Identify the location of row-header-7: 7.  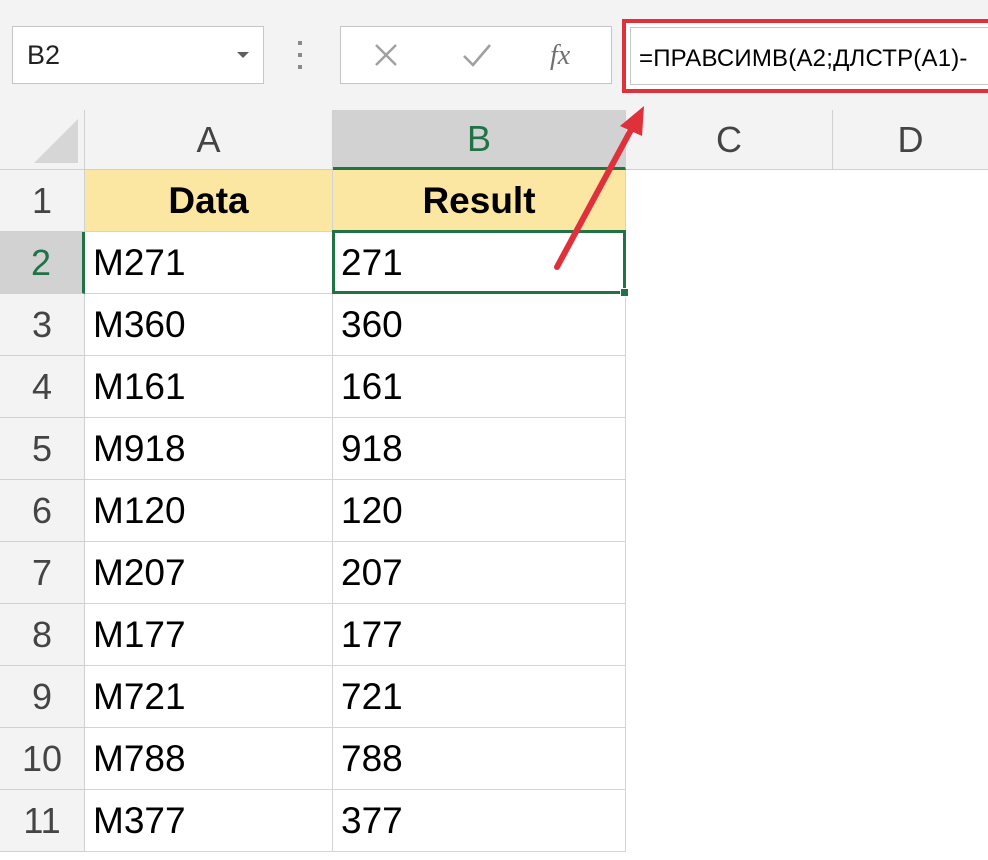
(42, 573).